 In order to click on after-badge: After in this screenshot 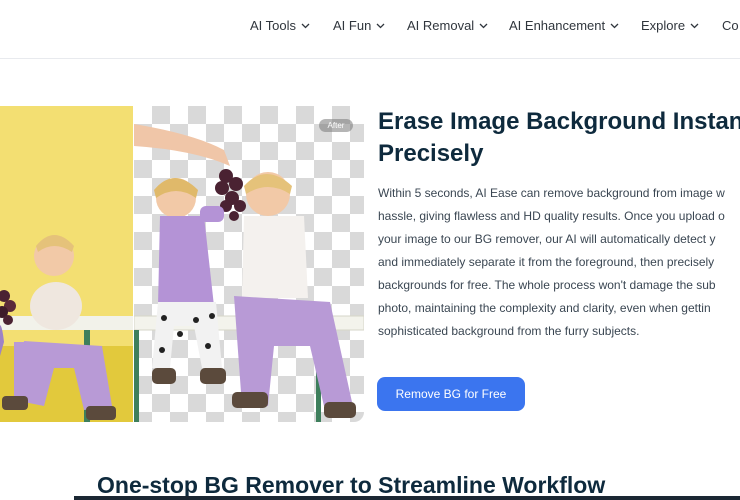, I will do `click(336, 125)`.